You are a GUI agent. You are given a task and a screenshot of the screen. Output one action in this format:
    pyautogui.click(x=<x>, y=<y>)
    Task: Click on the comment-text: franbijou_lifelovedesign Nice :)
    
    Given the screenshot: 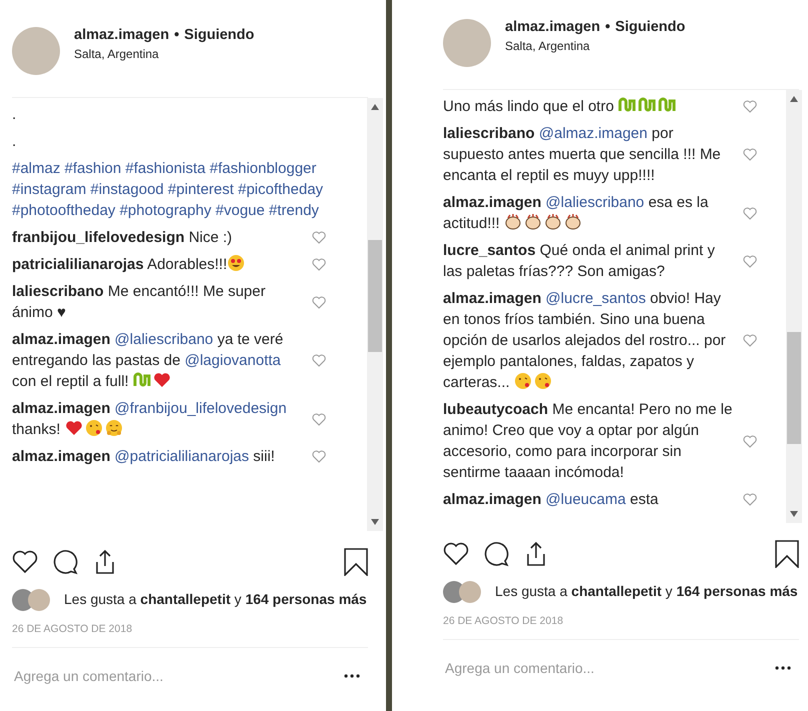 What is the action you would take?
    pyautogui.click(x=123, y=238)
    